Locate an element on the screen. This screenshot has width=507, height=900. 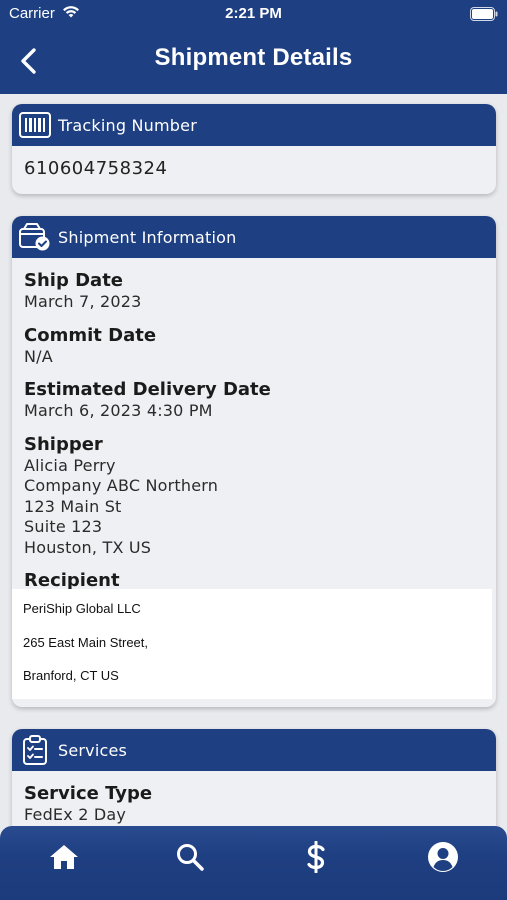
clipboard-list-icon is located at coordinates (35, 750).